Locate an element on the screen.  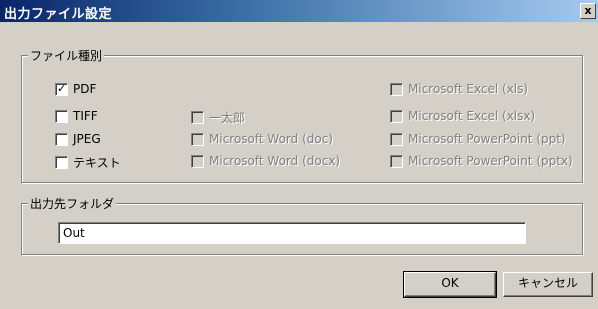
checkbox-powerpoint-ppt: Microsoft PowerPoint (ppt) is located at coordinates (478, 139).